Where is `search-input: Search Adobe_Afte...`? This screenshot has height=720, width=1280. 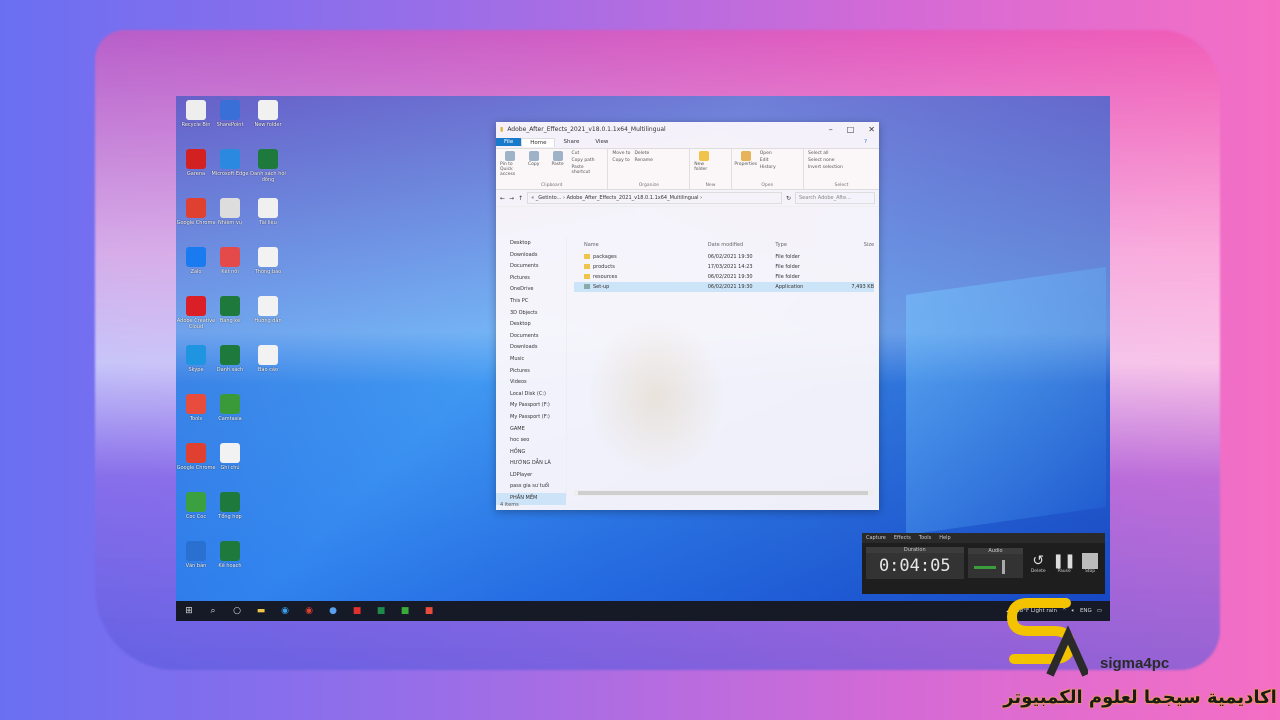 search-input: Search Adobe_Afte... is located at coordinates (835, 198).